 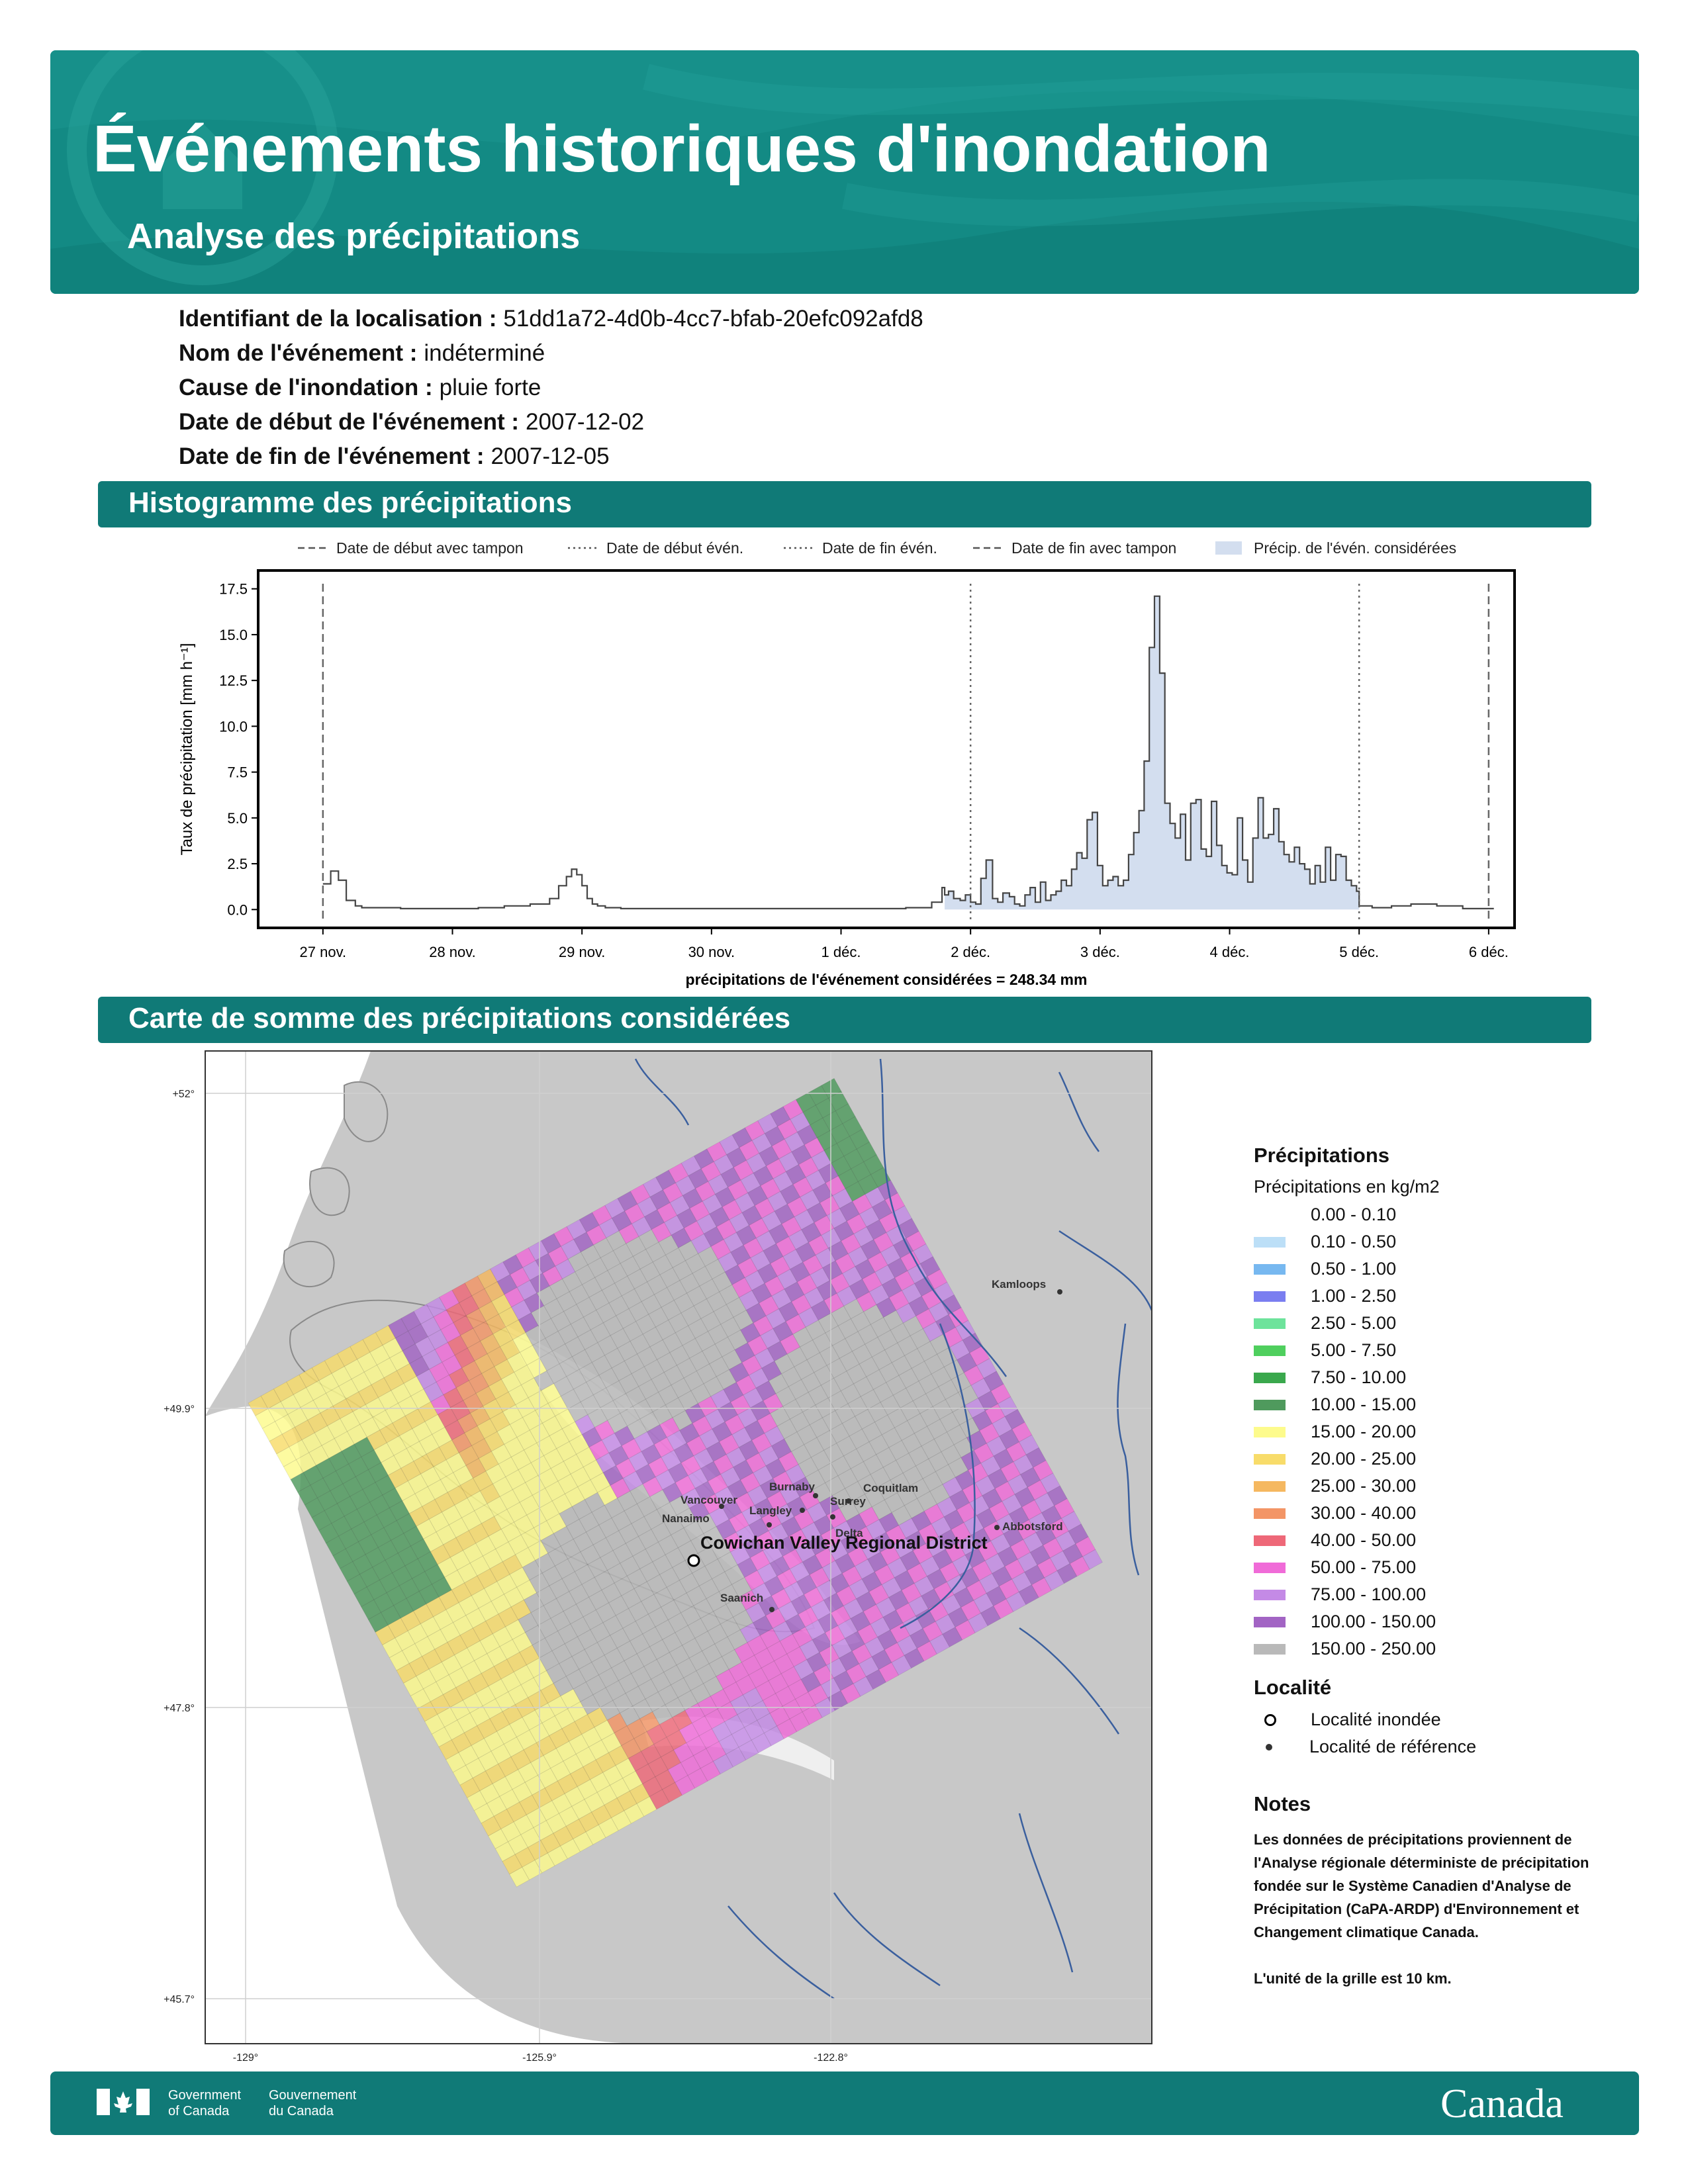 What do you see at coordinates (1059, 1292) in the screenshot?
I see `kamloops-marker` at bounding box center [1059, 1292].